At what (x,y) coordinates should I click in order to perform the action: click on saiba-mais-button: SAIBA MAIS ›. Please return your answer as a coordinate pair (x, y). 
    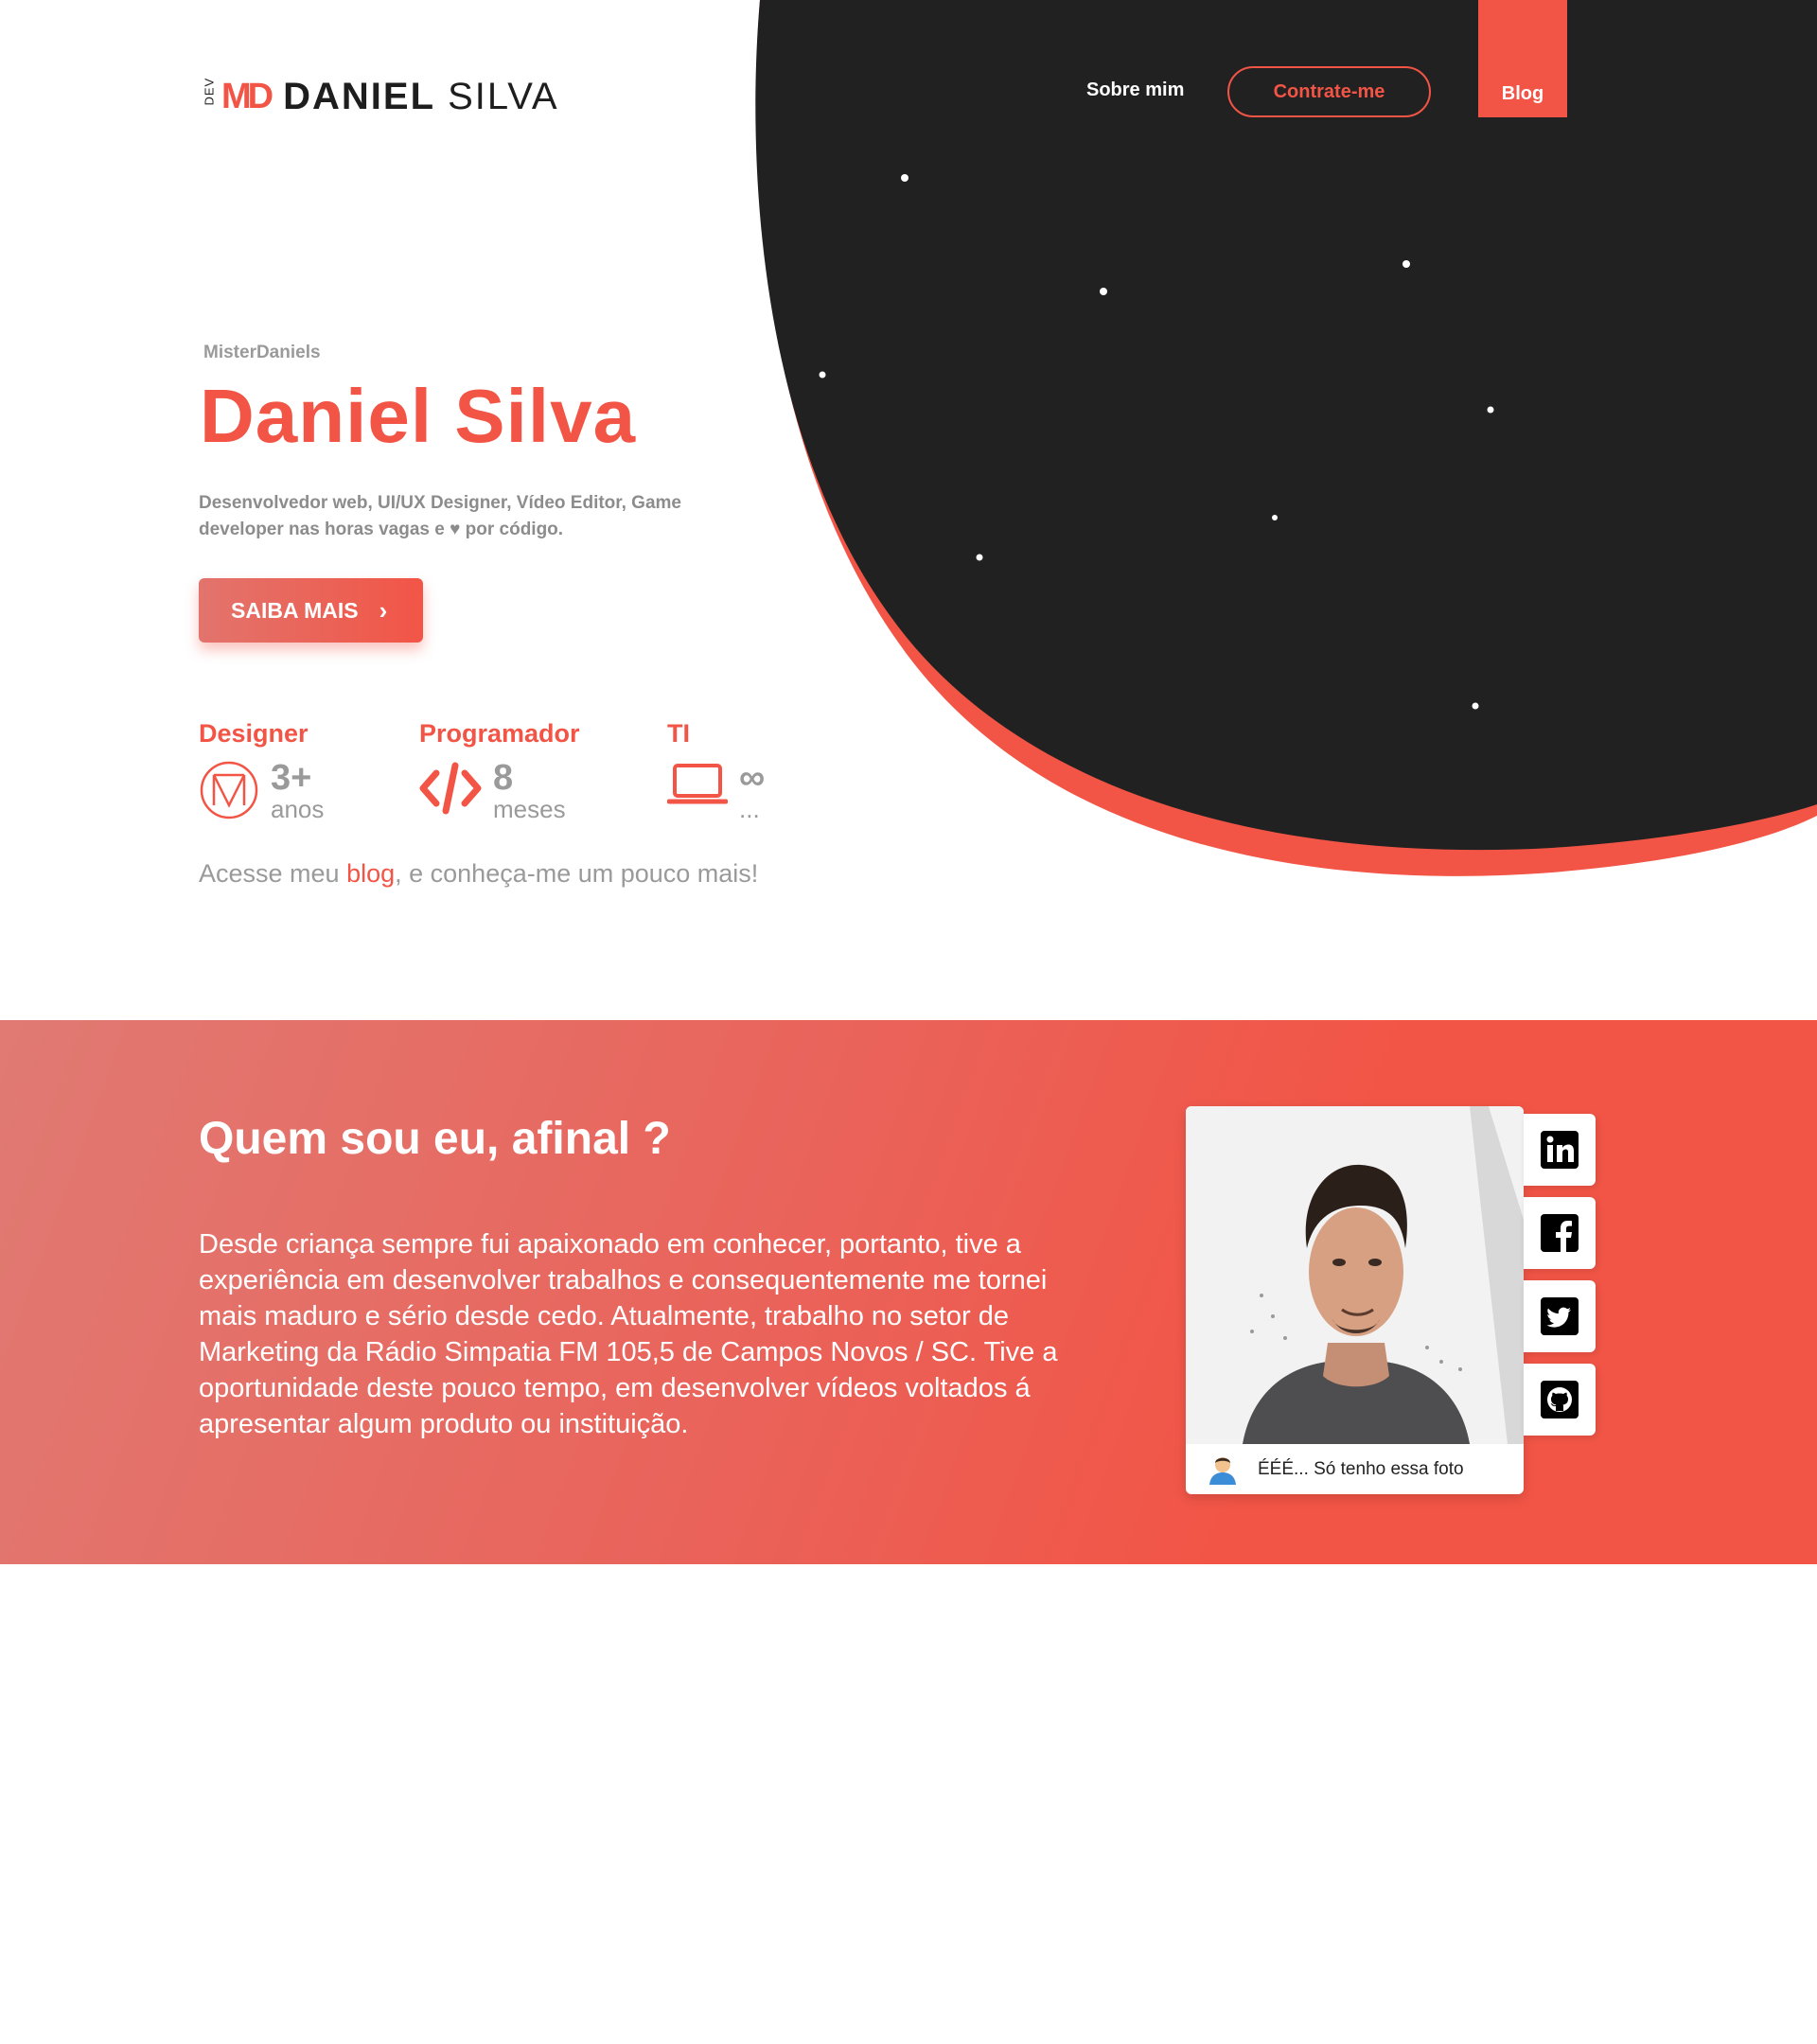
    Looking at the image, I should click on (311, 610).